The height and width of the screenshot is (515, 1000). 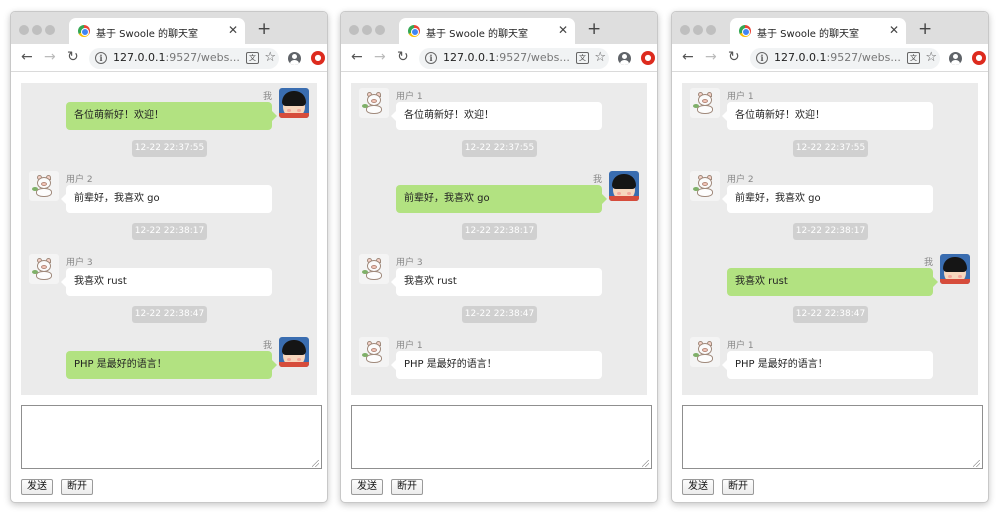 I want to click on title-bar: 基于 Swoole 的聊天室 ✕ +, so click(x=830, y=28).